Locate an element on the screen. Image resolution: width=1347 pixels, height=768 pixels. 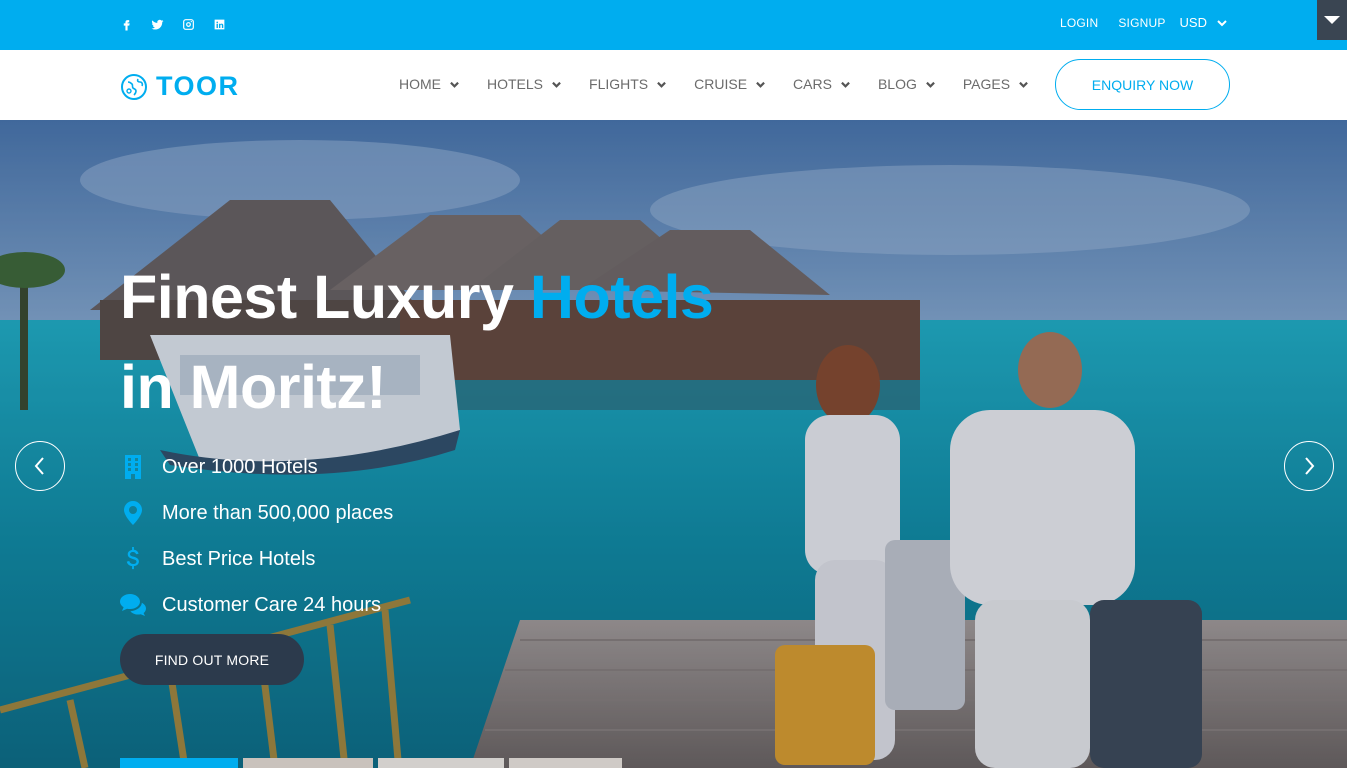
feature-item: Over 1000 Hotels is located at coordinates (256, 467).